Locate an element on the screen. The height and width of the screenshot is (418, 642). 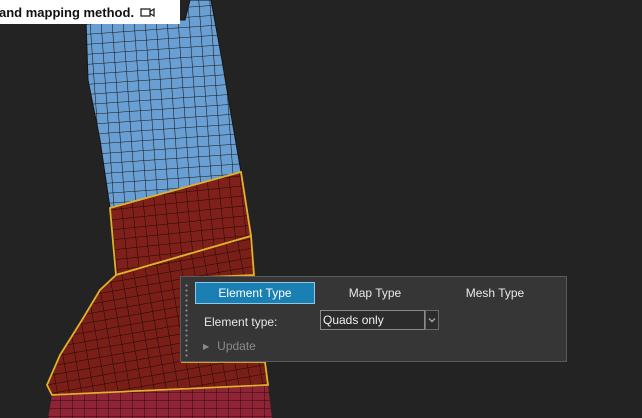
expand-triangle-icon: ▶ is located at coordinates (206, 346).